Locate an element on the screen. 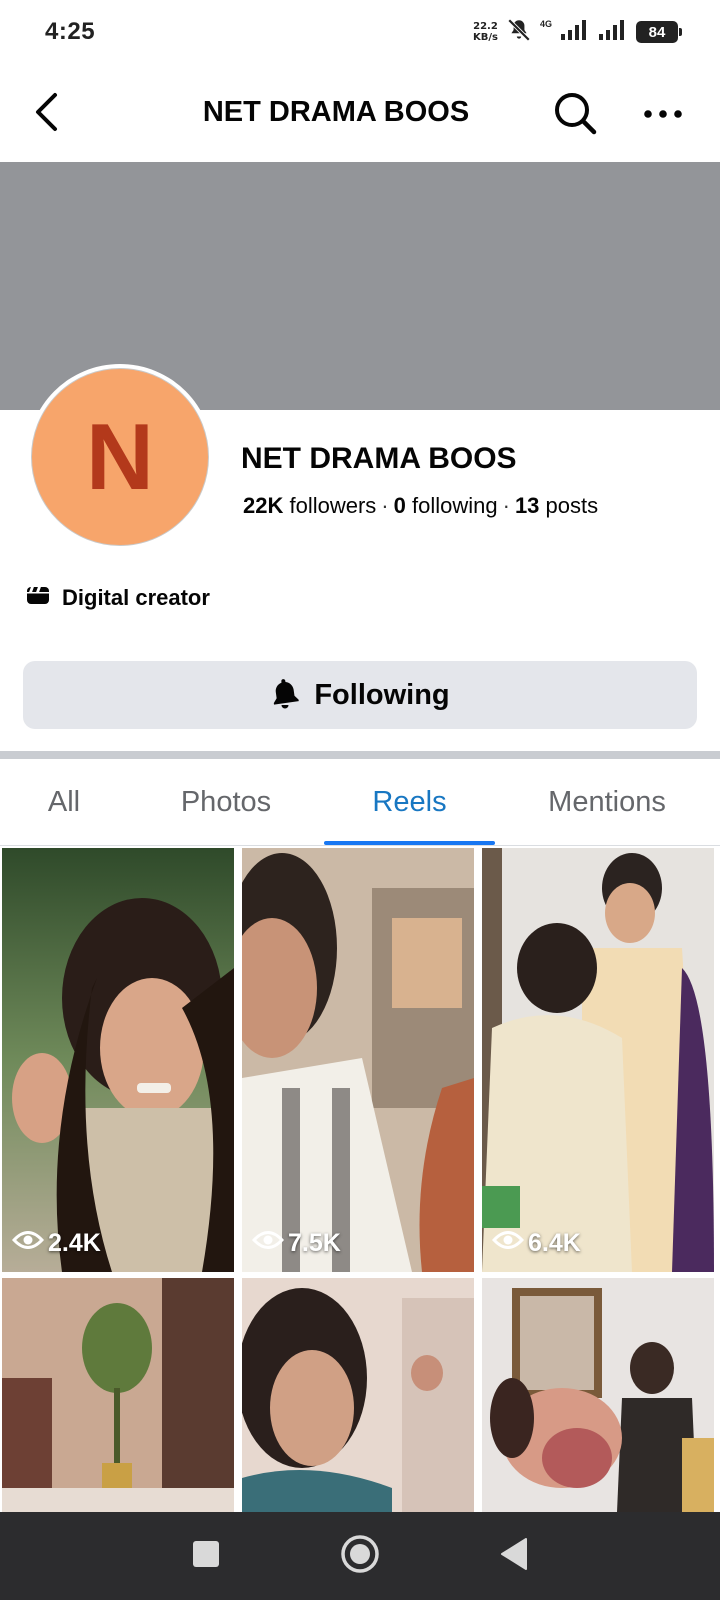 The image size is (720, 1600). tab-reels: Reels is located at coordinates (409, 802).